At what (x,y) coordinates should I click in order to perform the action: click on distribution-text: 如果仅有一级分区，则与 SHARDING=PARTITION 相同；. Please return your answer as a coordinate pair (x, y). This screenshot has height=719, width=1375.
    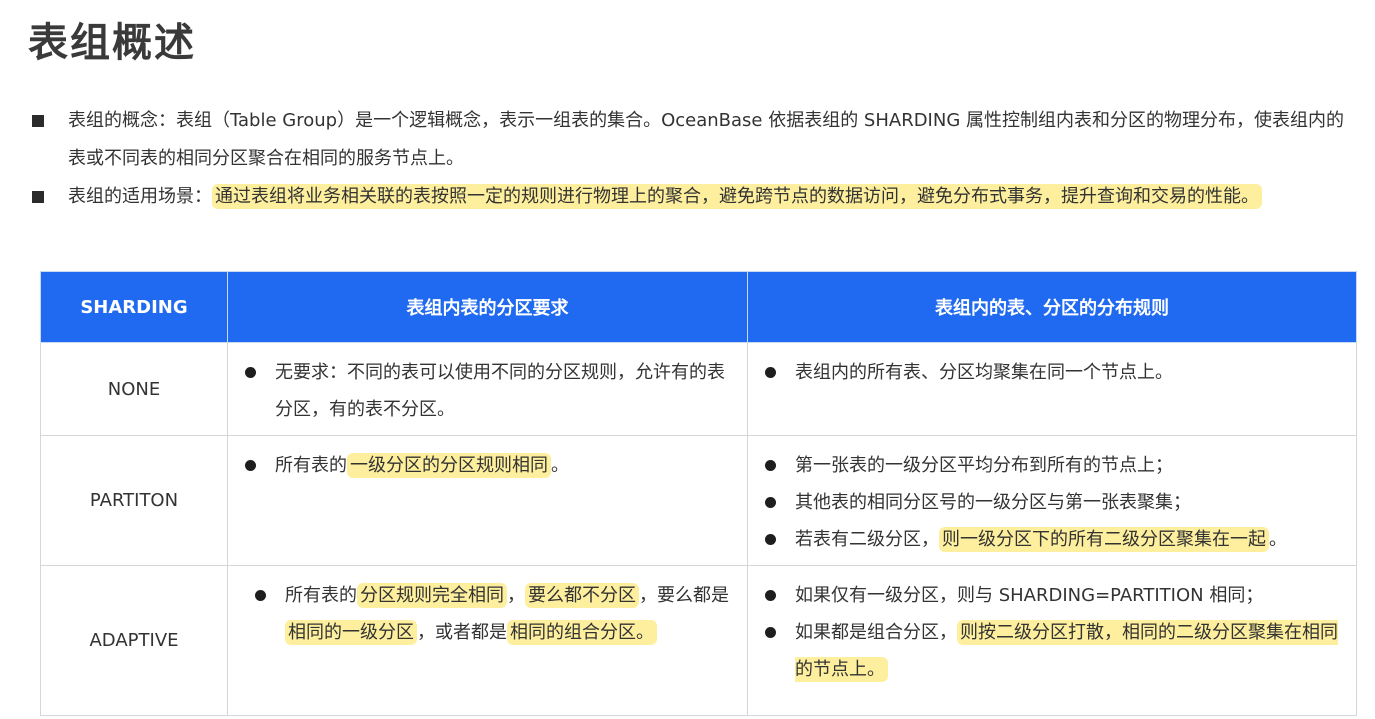
    Looking at the image, I should click on (1029, 595).